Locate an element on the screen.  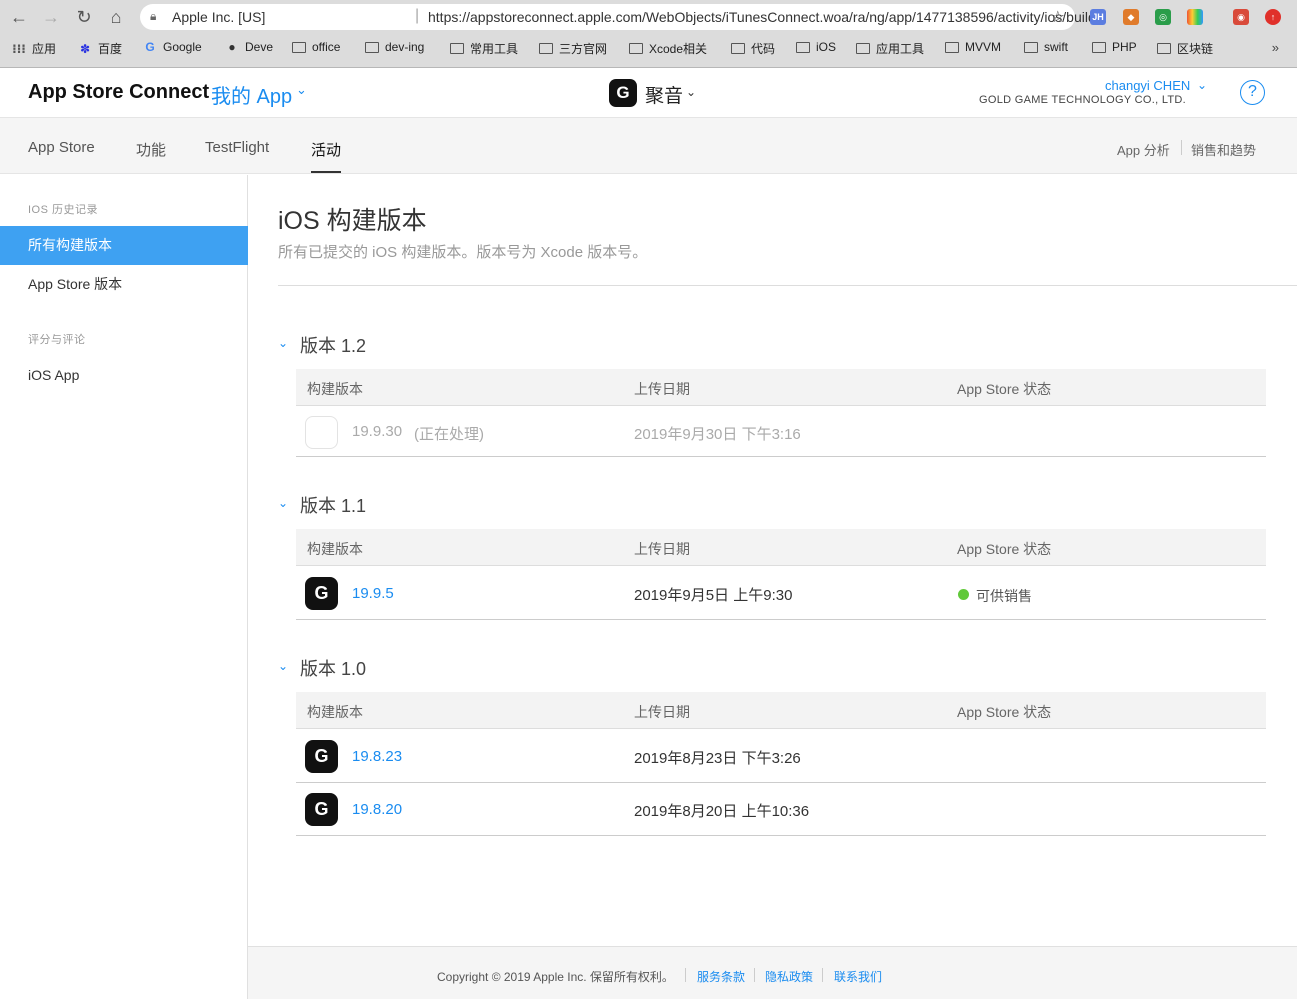
copyright: Copyright © 2019 Apple Inc. 保留所有权利。 is located at coordinates (555, 977).